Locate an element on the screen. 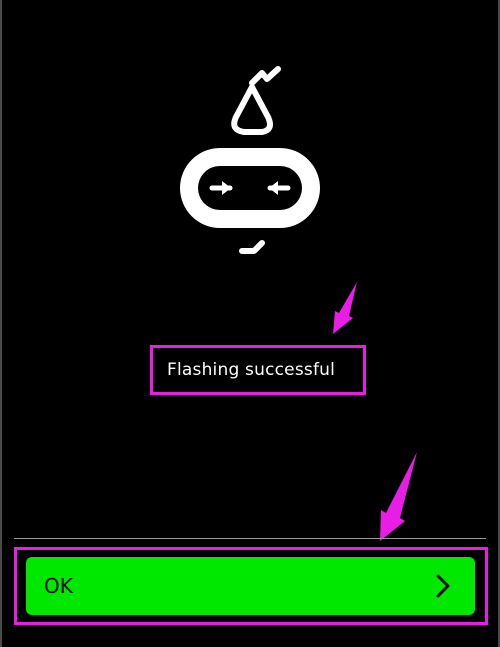 This screenshot has height=647, width=500. arrow-to-message-icon is located at coordinates (345, 308).